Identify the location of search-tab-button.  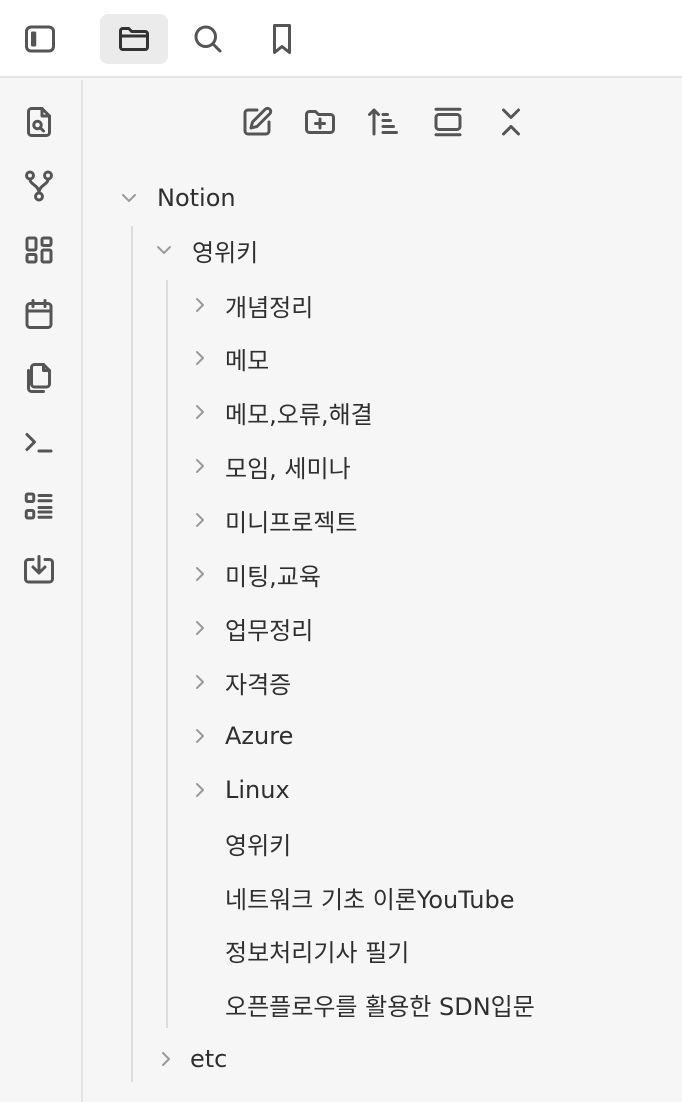
(208, 39).